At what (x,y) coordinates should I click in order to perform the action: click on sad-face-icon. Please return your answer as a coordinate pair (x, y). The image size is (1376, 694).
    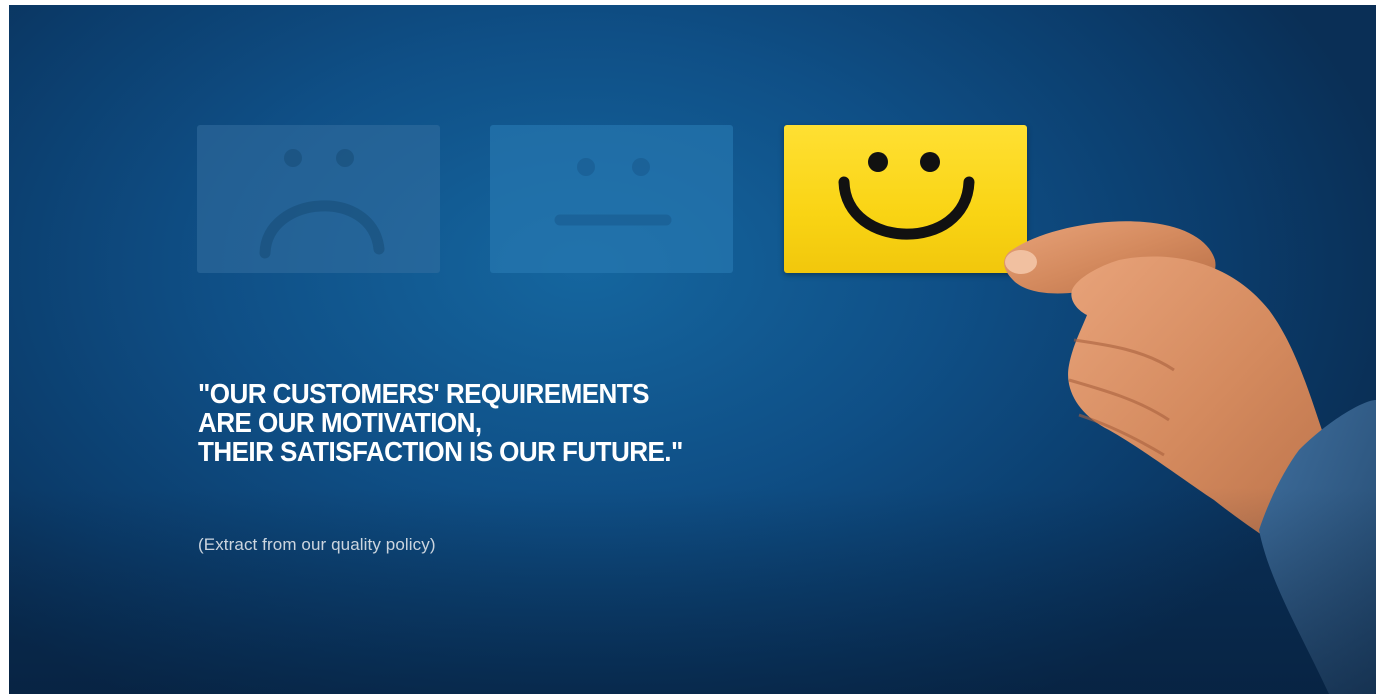
    Looking at the image, I should click on (322, 204).